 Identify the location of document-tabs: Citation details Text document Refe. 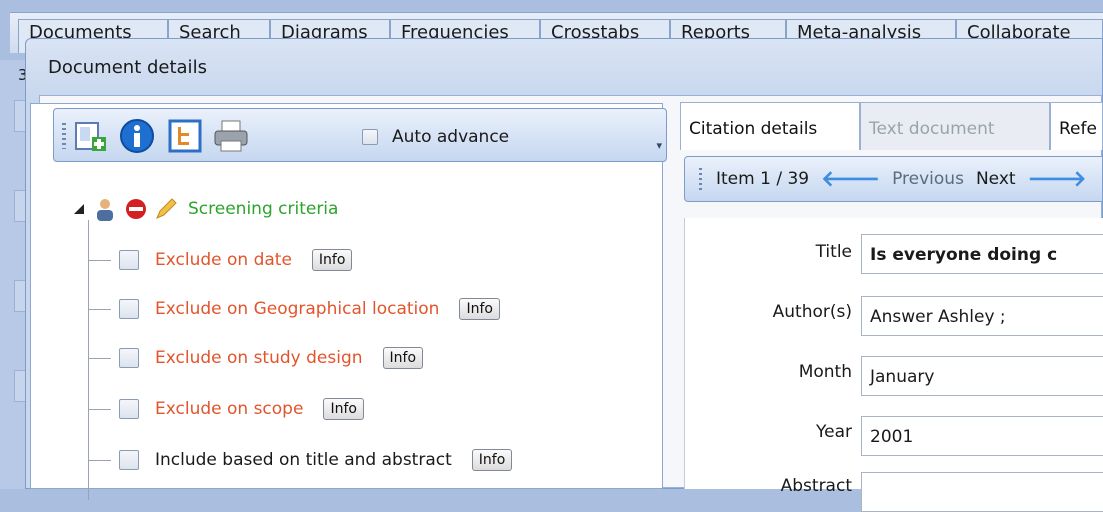
(887, 125).